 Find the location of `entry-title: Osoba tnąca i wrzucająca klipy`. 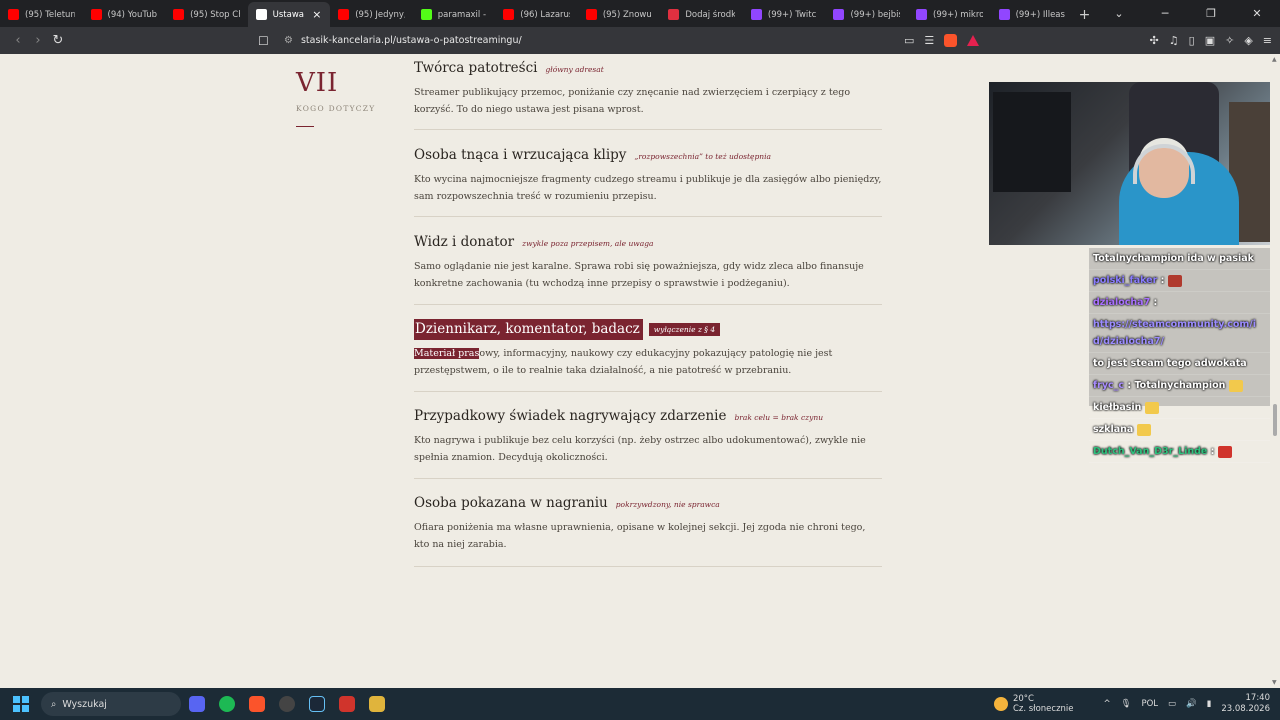

entry-title: Osoba tnąca i wrzucająca klipy is located at coordinates (520, 155).